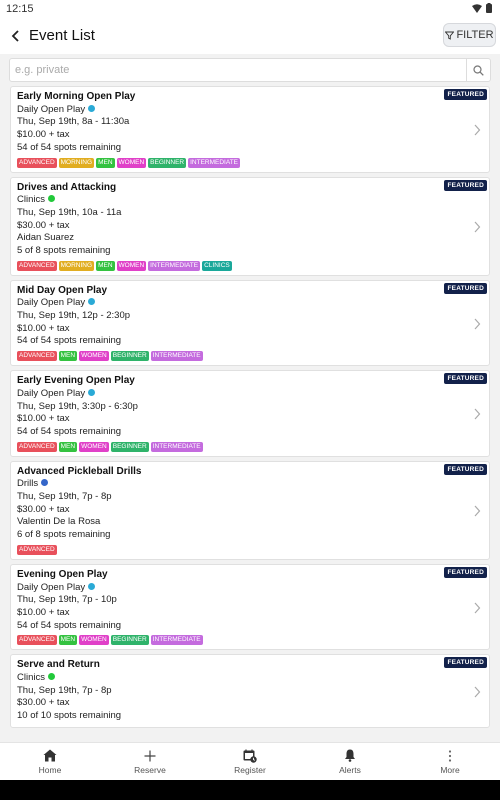 This screenshot has height=800, width=500. What do you see at coordinates (76, 380) in the screenshot?
I see `event-name-row: Early Evening Open Play` at bounding box center [76, 380].